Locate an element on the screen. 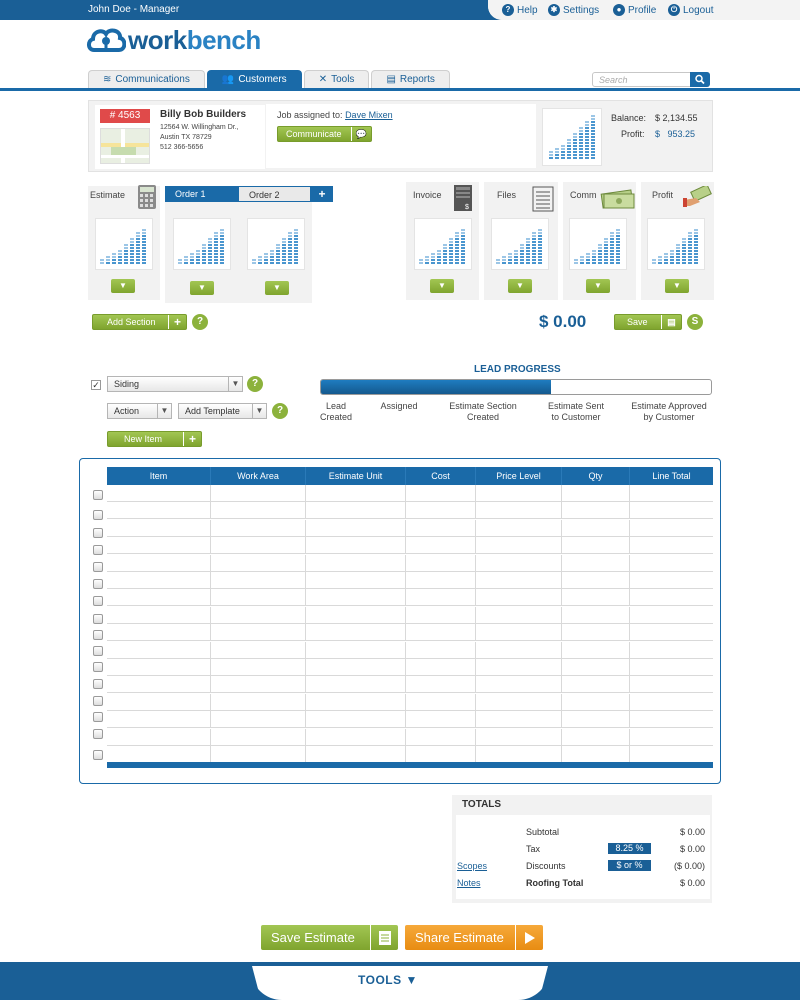  siding-select: Siding ▼ is located at coordinates (175, 384).